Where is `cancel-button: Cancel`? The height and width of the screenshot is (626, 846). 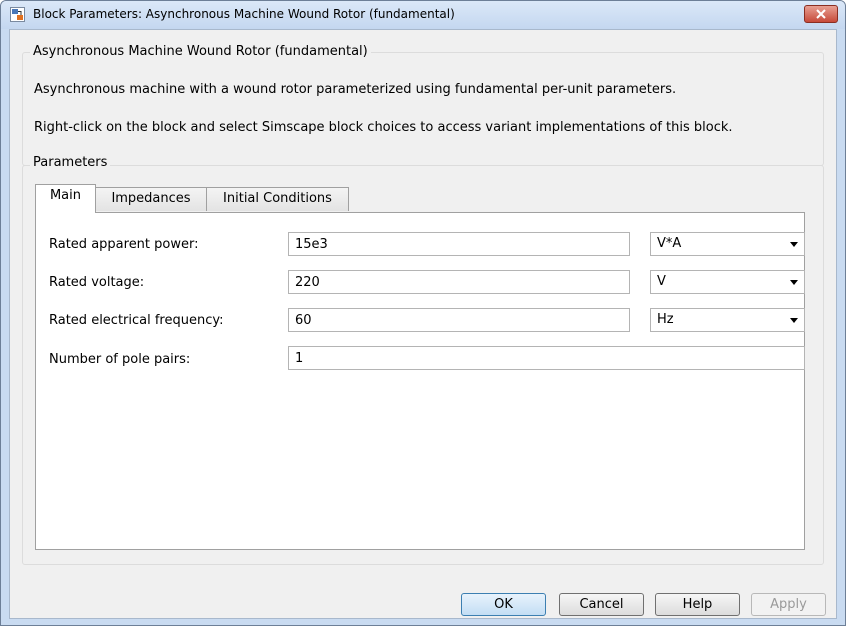 cancel-button: Cancel is located at coordinates (601, 604).